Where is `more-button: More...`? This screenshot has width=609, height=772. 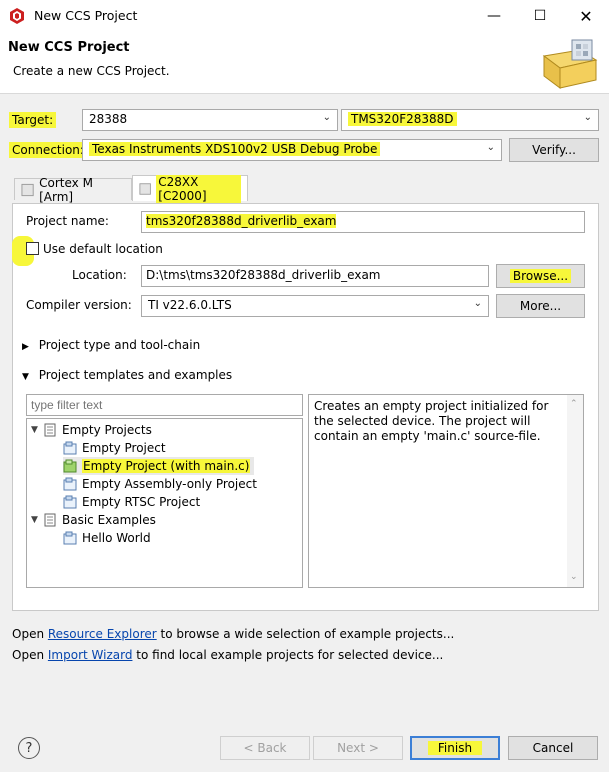 more-button: More... is located at coordinates (540, 306).